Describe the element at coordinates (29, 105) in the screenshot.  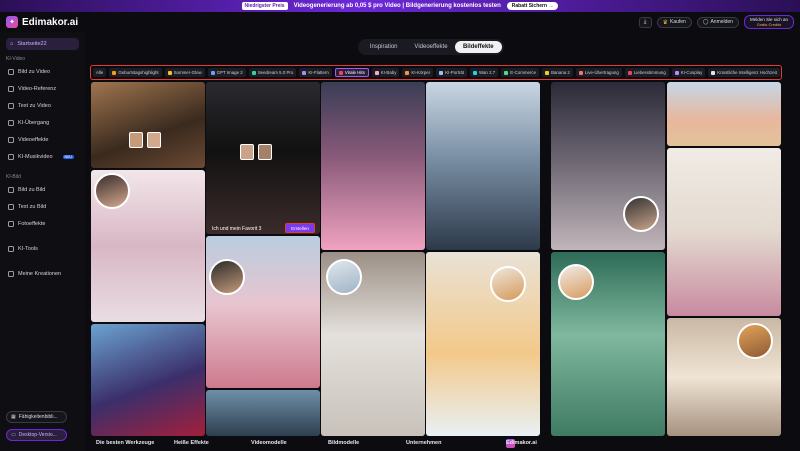
I see `sidebar-item-text-to-video: Text zu Video` at that location.